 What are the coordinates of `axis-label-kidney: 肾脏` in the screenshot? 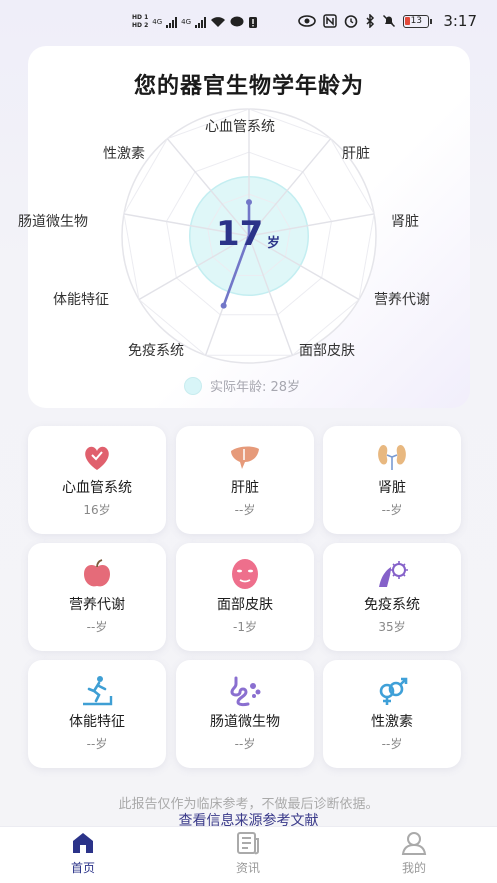 It's located at (405, 222).